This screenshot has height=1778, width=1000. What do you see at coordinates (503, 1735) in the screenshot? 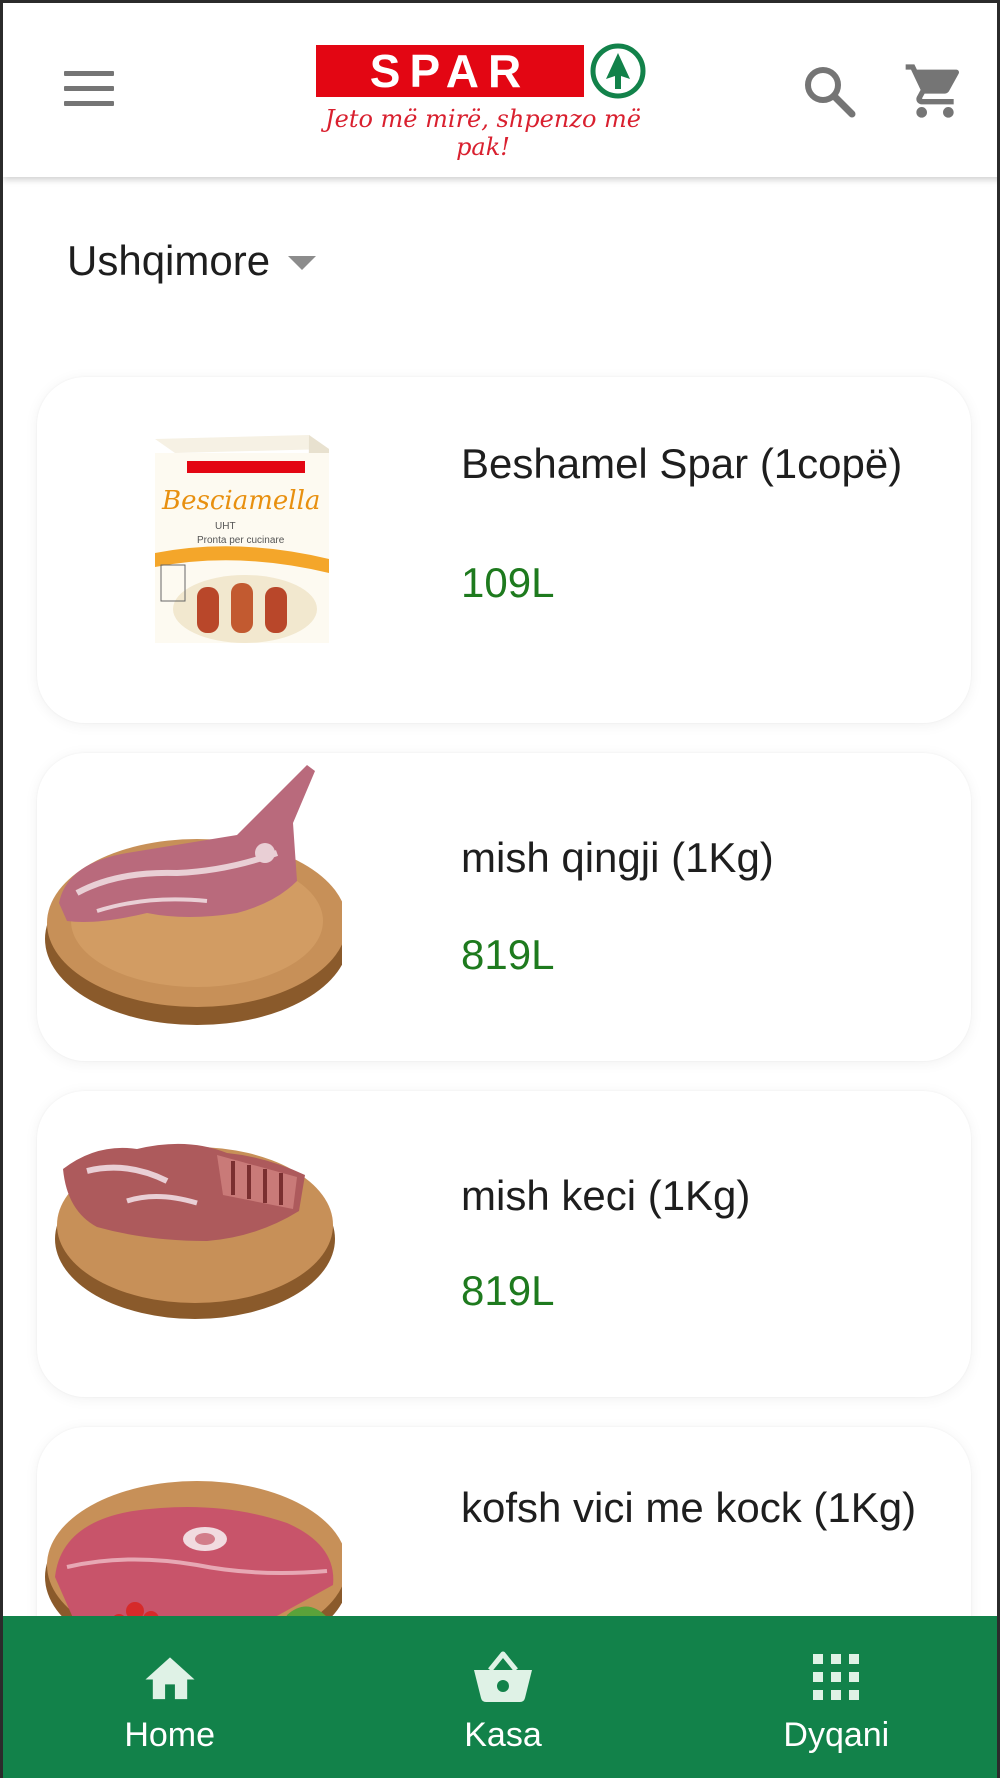
I see `nav-kasa-label: Kasa` at bounding box center [503, 1735].